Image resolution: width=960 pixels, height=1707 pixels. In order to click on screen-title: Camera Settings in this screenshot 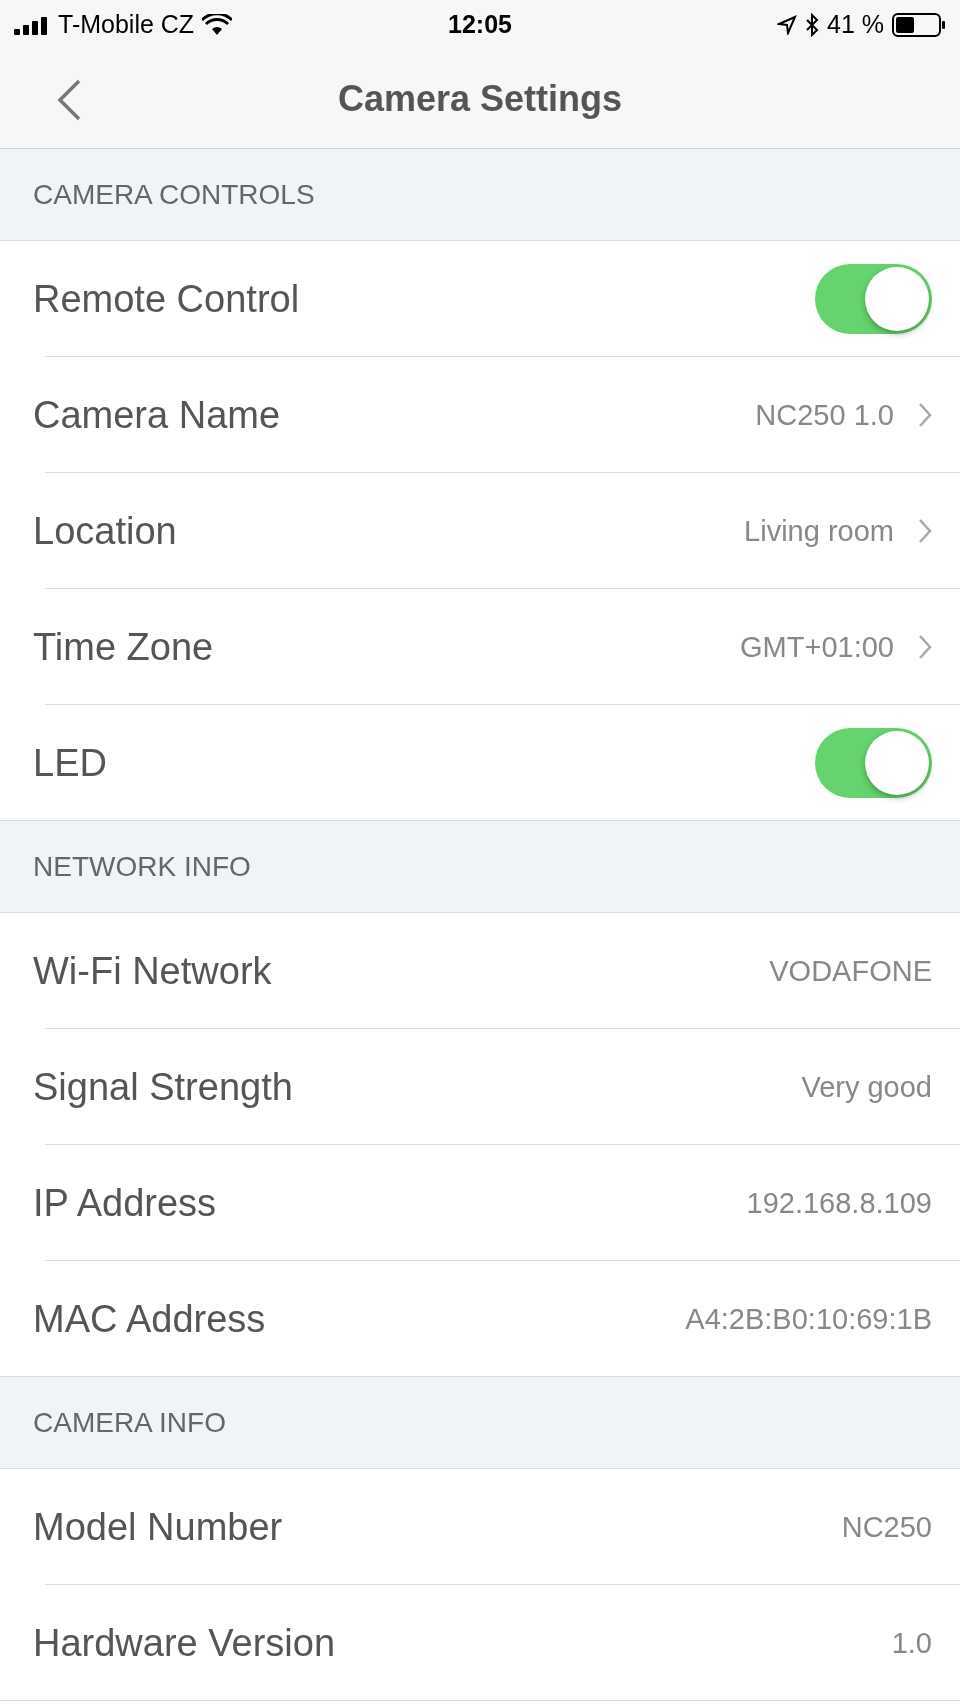, I will do `click(480, 98)`.